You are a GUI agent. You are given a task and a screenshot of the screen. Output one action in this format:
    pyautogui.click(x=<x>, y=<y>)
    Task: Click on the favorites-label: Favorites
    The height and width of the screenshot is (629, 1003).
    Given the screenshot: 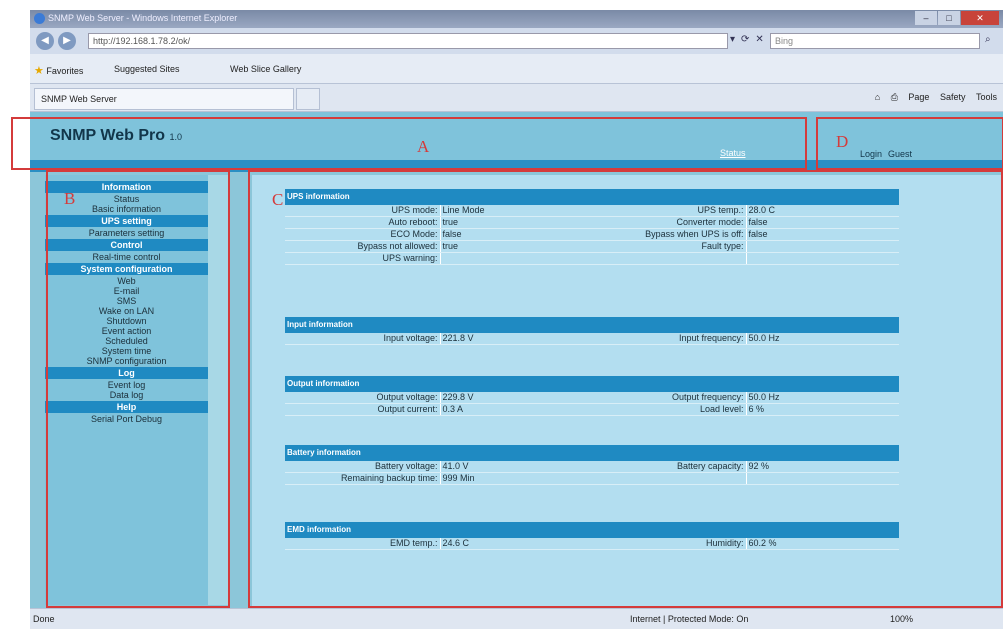 What is the action you would take?
    pyautogui.click(x=65, y=71)
    